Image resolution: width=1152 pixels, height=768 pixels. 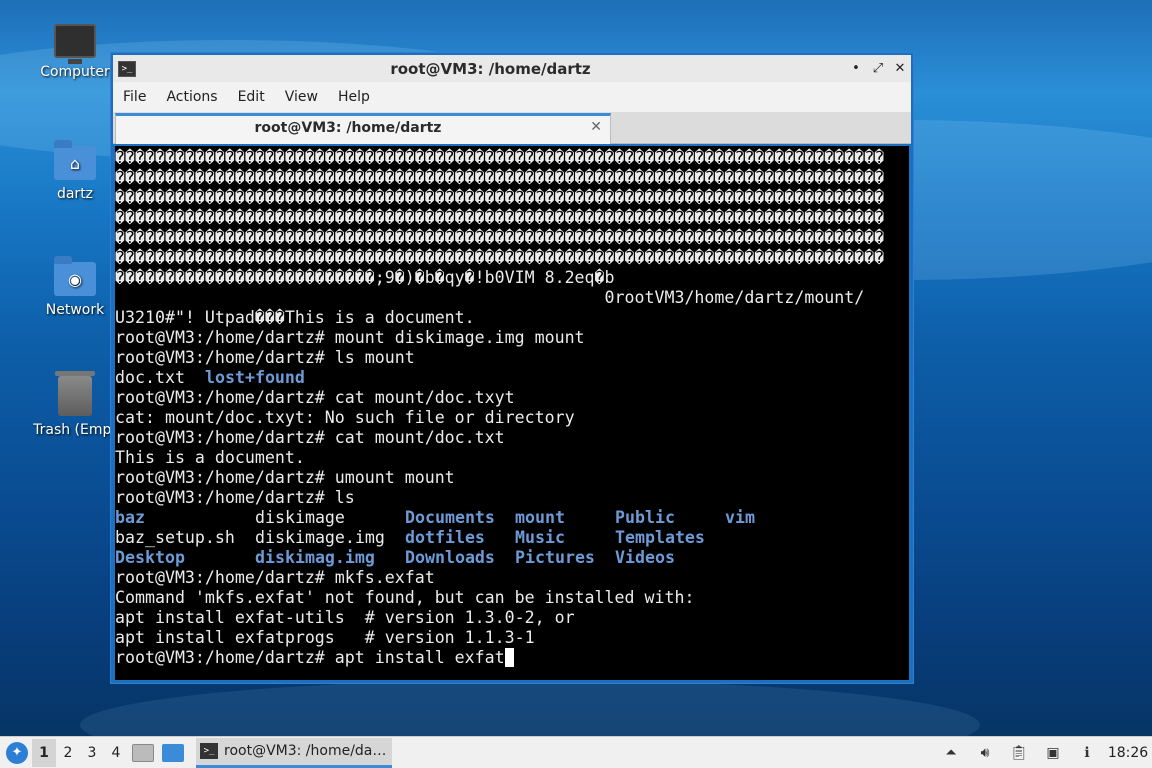 I want to click on ls-entry: diskimage.img, so click(x=320, y=537).